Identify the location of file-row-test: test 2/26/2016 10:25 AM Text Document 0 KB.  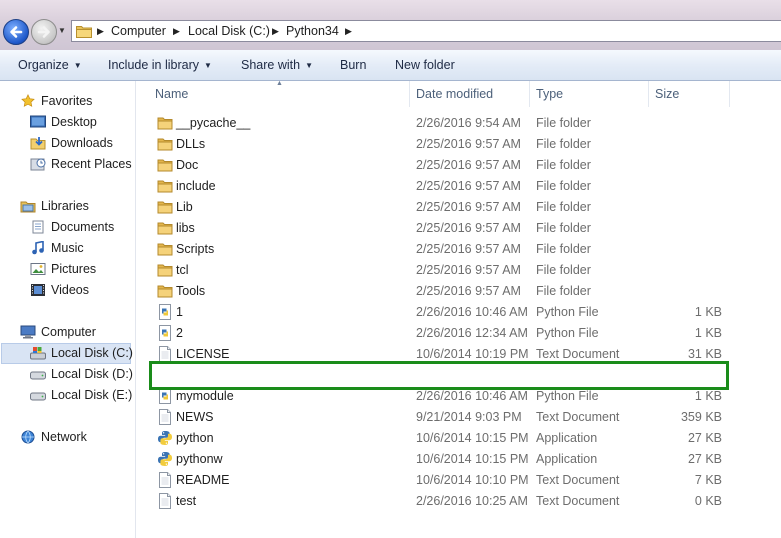
(459, 501).